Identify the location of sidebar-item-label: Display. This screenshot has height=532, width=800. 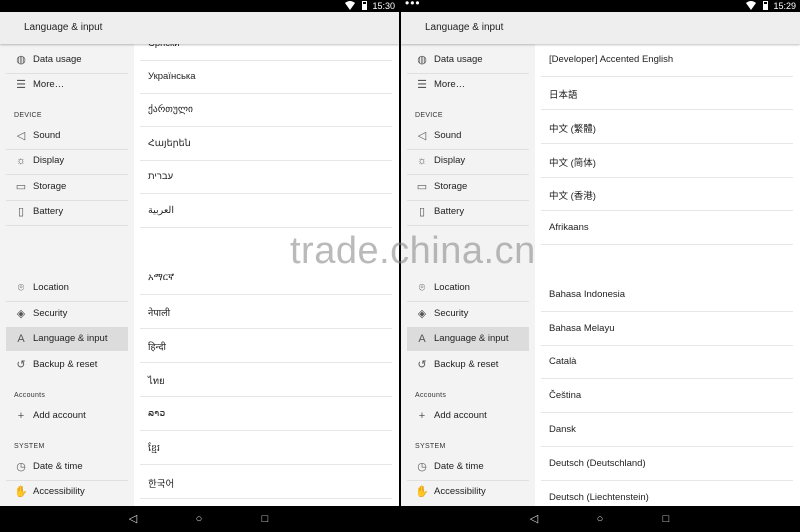
(49, 160).